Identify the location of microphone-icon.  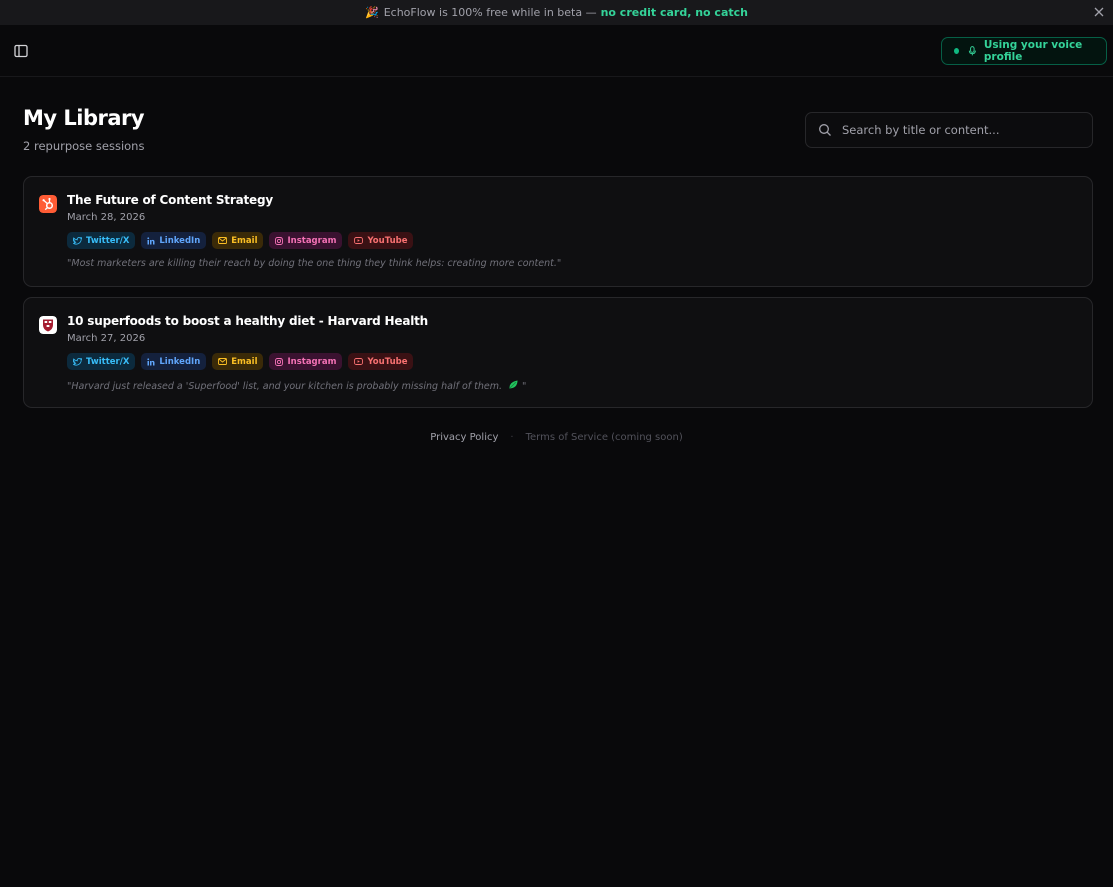
(973, 51).